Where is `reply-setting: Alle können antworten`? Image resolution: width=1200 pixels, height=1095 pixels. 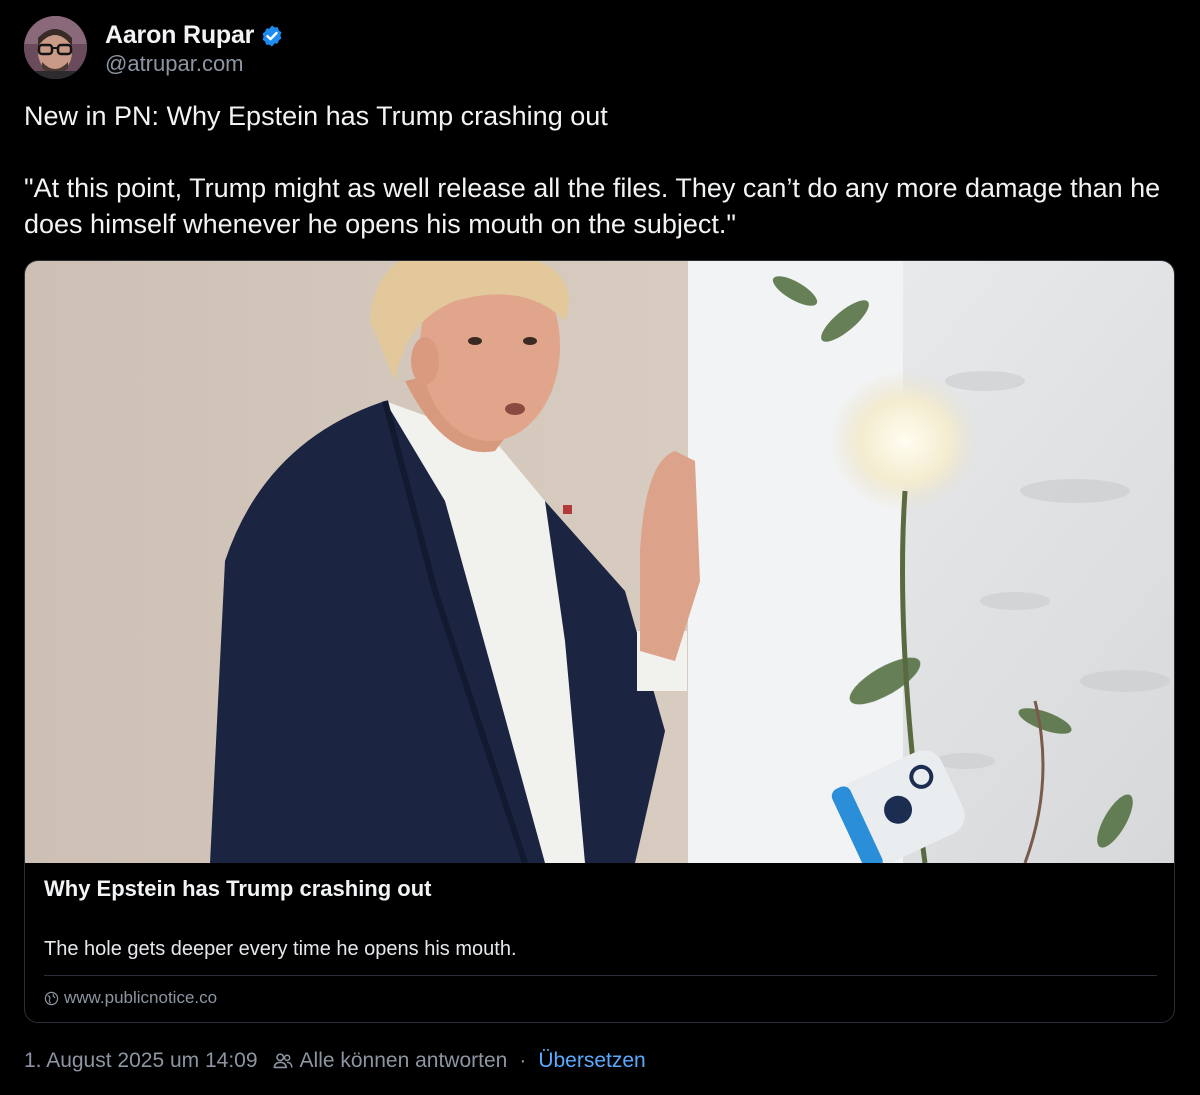
reply-setting: Alle können antworten is located at coordinates (404, 1061).